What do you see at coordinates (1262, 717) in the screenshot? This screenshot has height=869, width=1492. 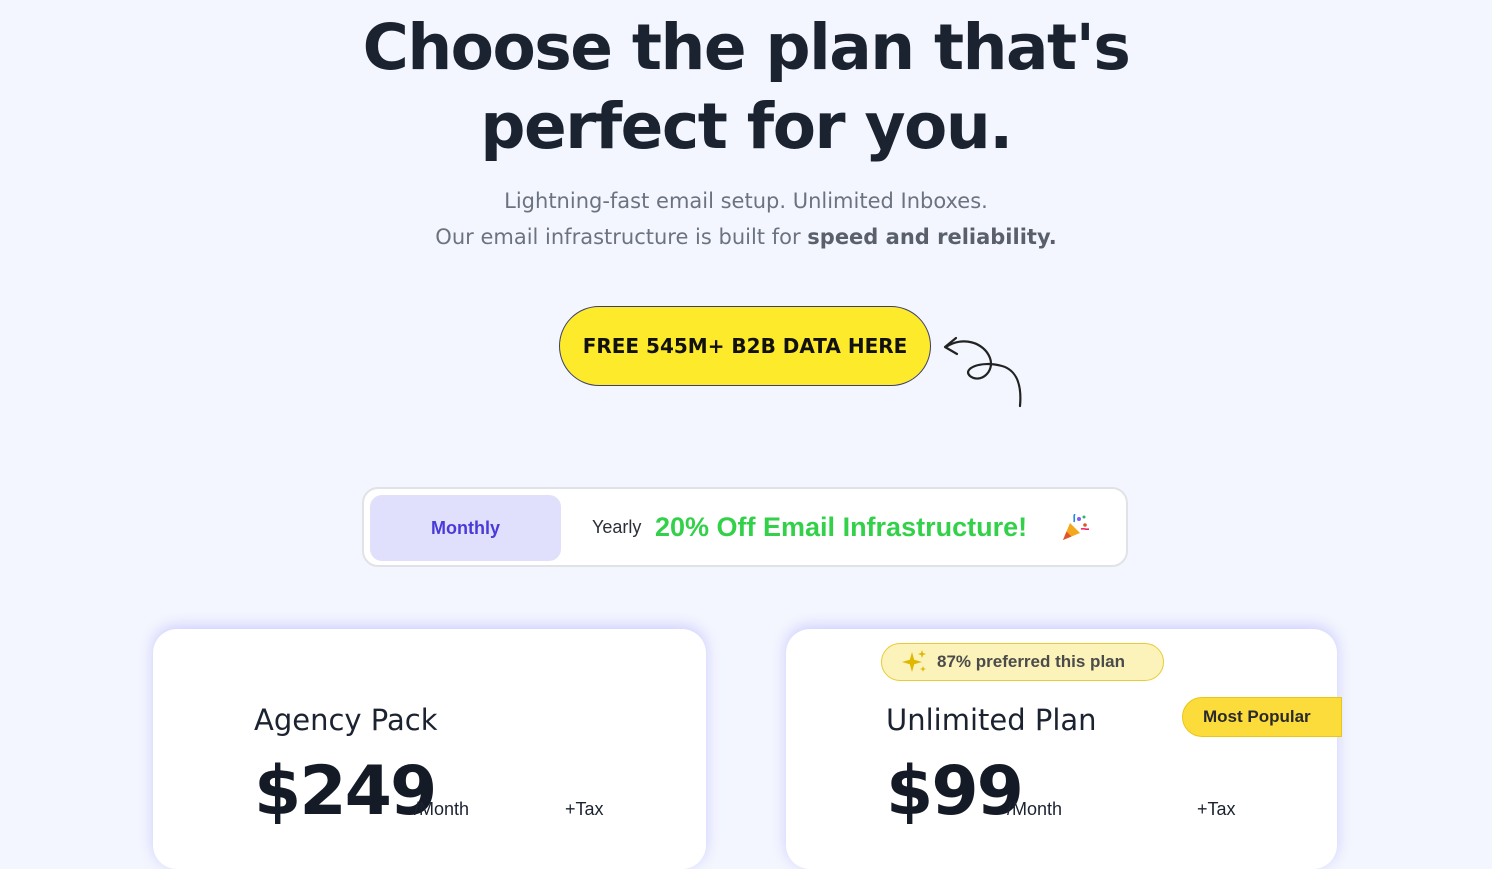 I see `most-popular-badge: Most Popular` at bounding box center [1262, 717].